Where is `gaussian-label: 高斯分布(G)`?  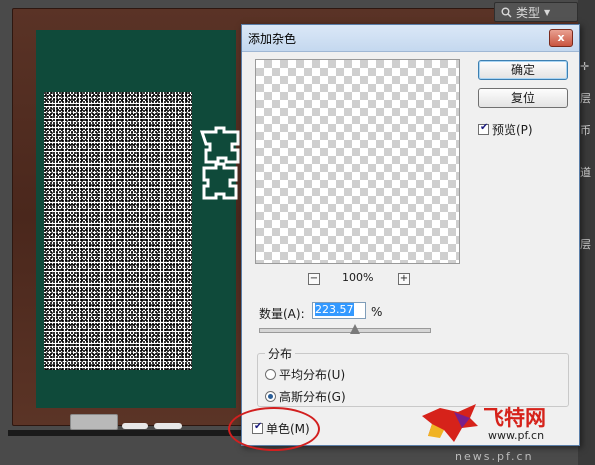 gaussian-label: 高斯分布(G) is located at coordinates (312, 397).